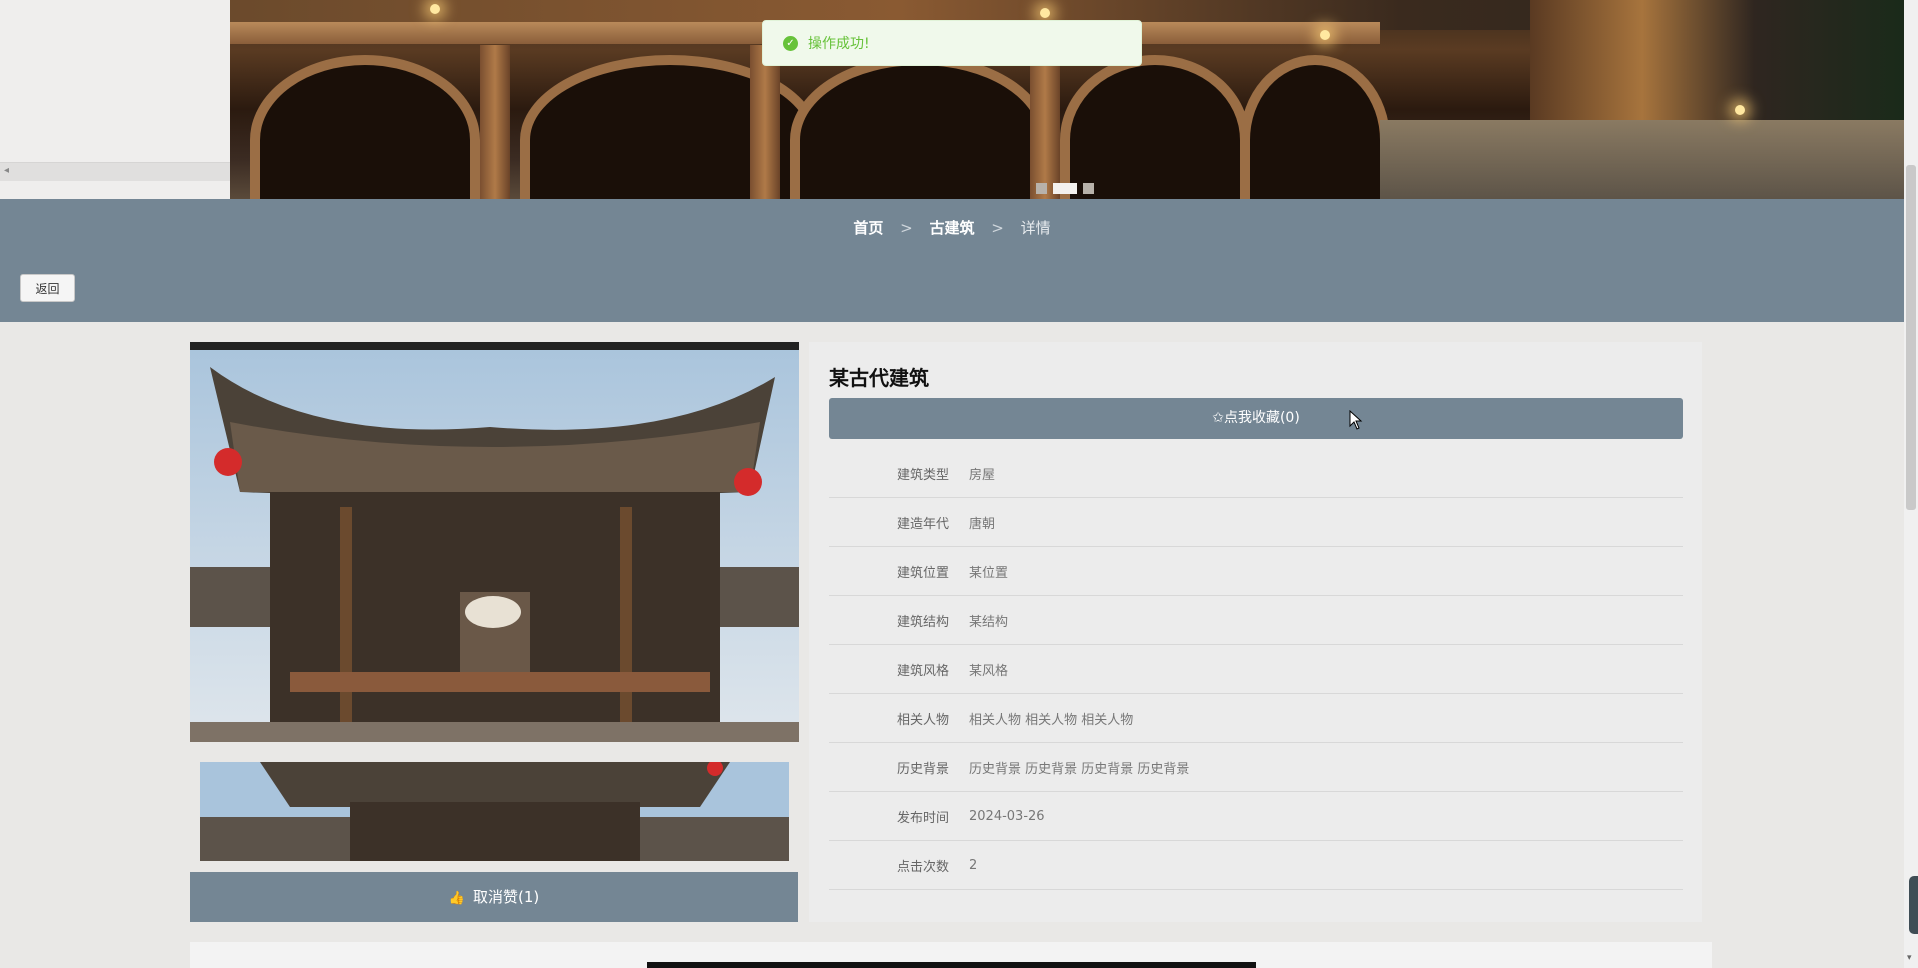 Image resolution: width=1918 pixels, height=968 pixels. Describe the element at coordinates (922, 524) in the screenshot. I see `field-label: 建造年代` at that location.